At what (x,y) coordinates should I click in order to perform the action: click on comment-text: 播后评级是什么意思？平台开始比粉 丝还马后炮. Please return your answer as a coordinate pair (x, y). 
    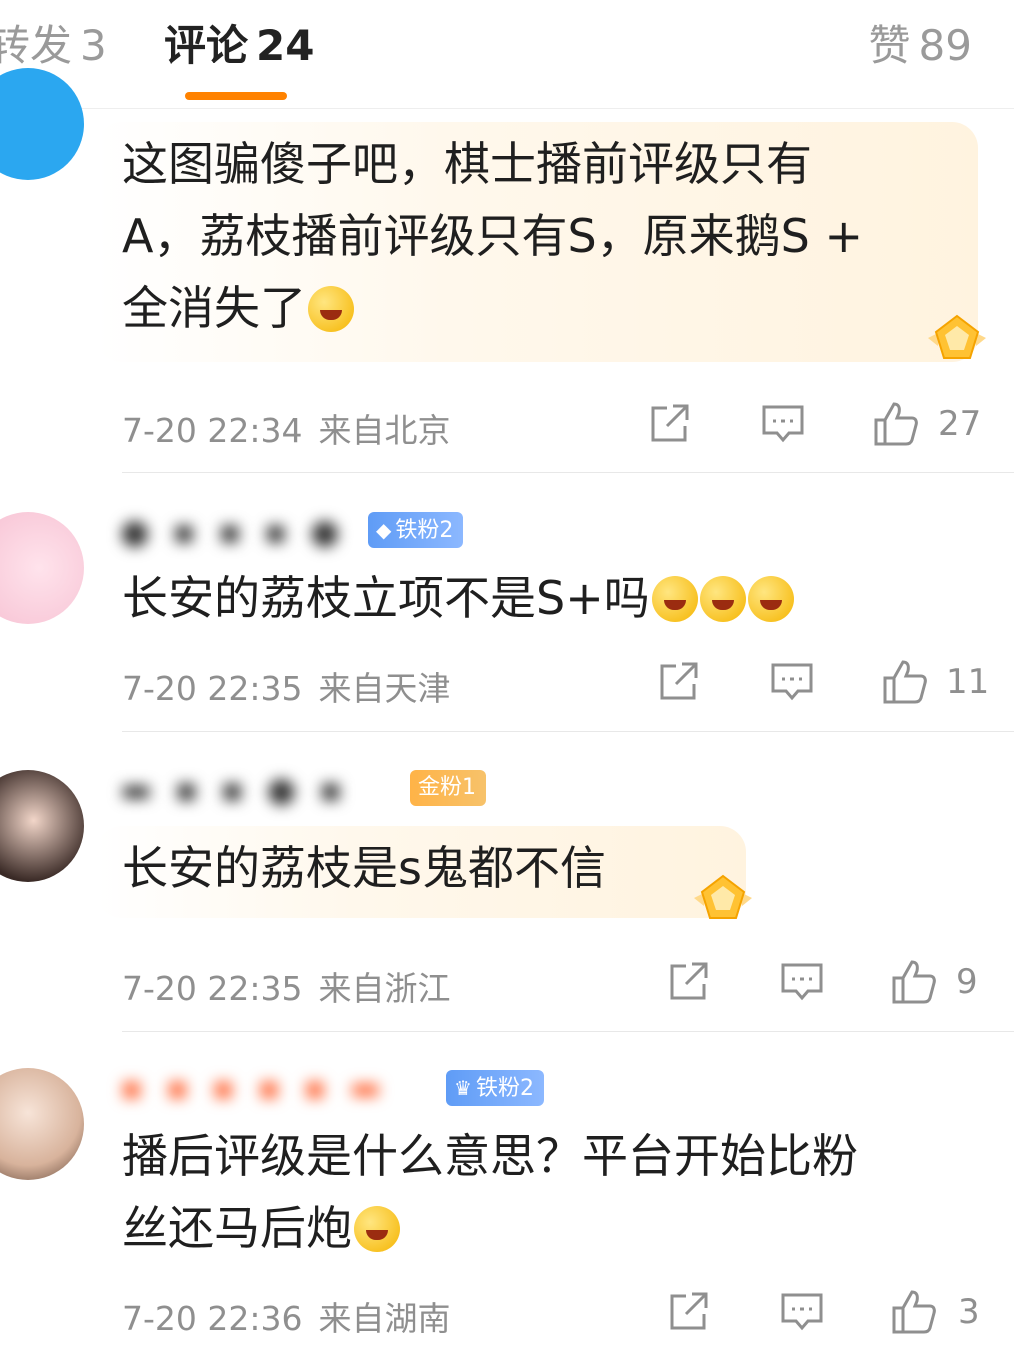
    Looking at the image, I should click on (490, 1192).